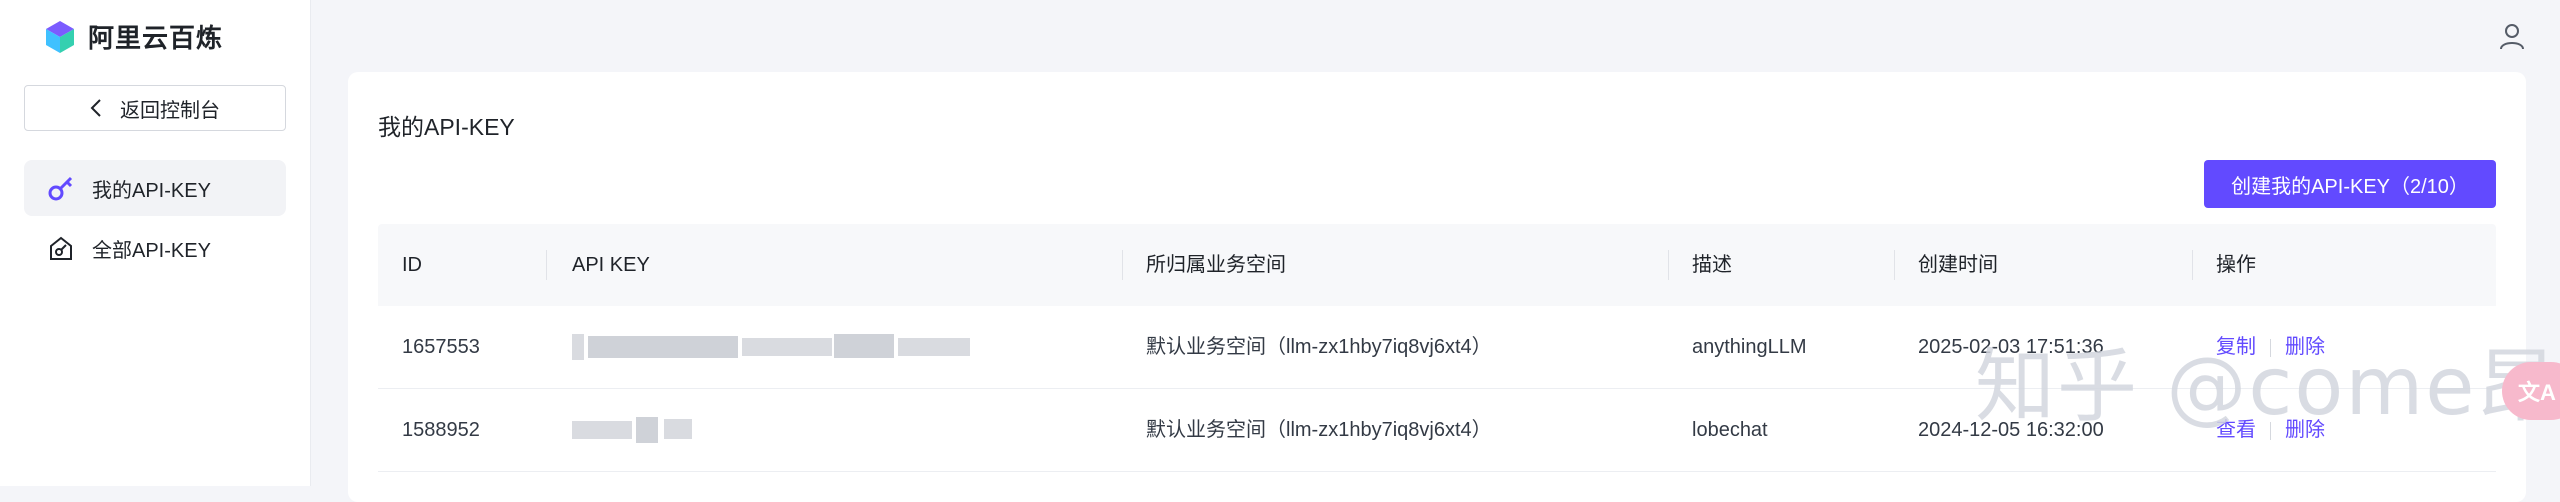  What do you see at coordinates (441, 347) in the screenshot?
I see `cell-id: 1657553` at bounding box center [441, 347].